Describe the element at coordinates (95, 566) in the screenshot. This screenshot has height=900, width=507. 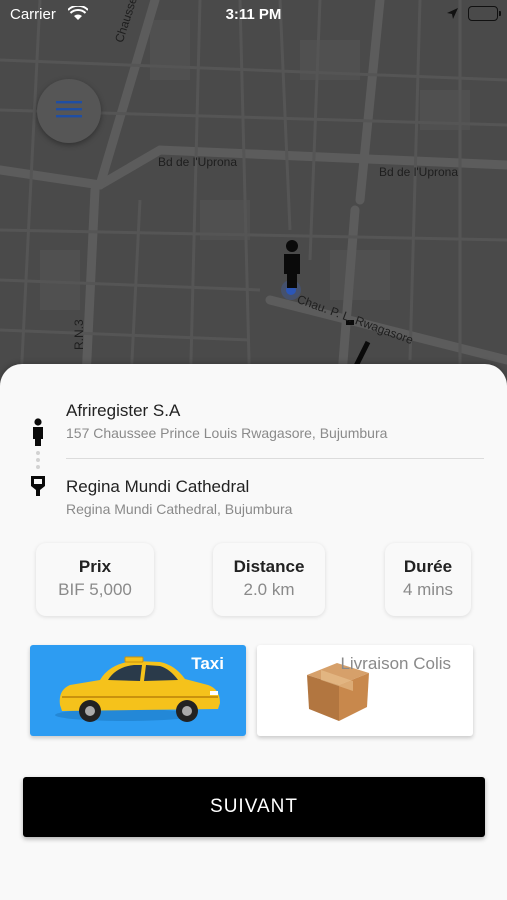
I see `price-label: Prix` at that location.